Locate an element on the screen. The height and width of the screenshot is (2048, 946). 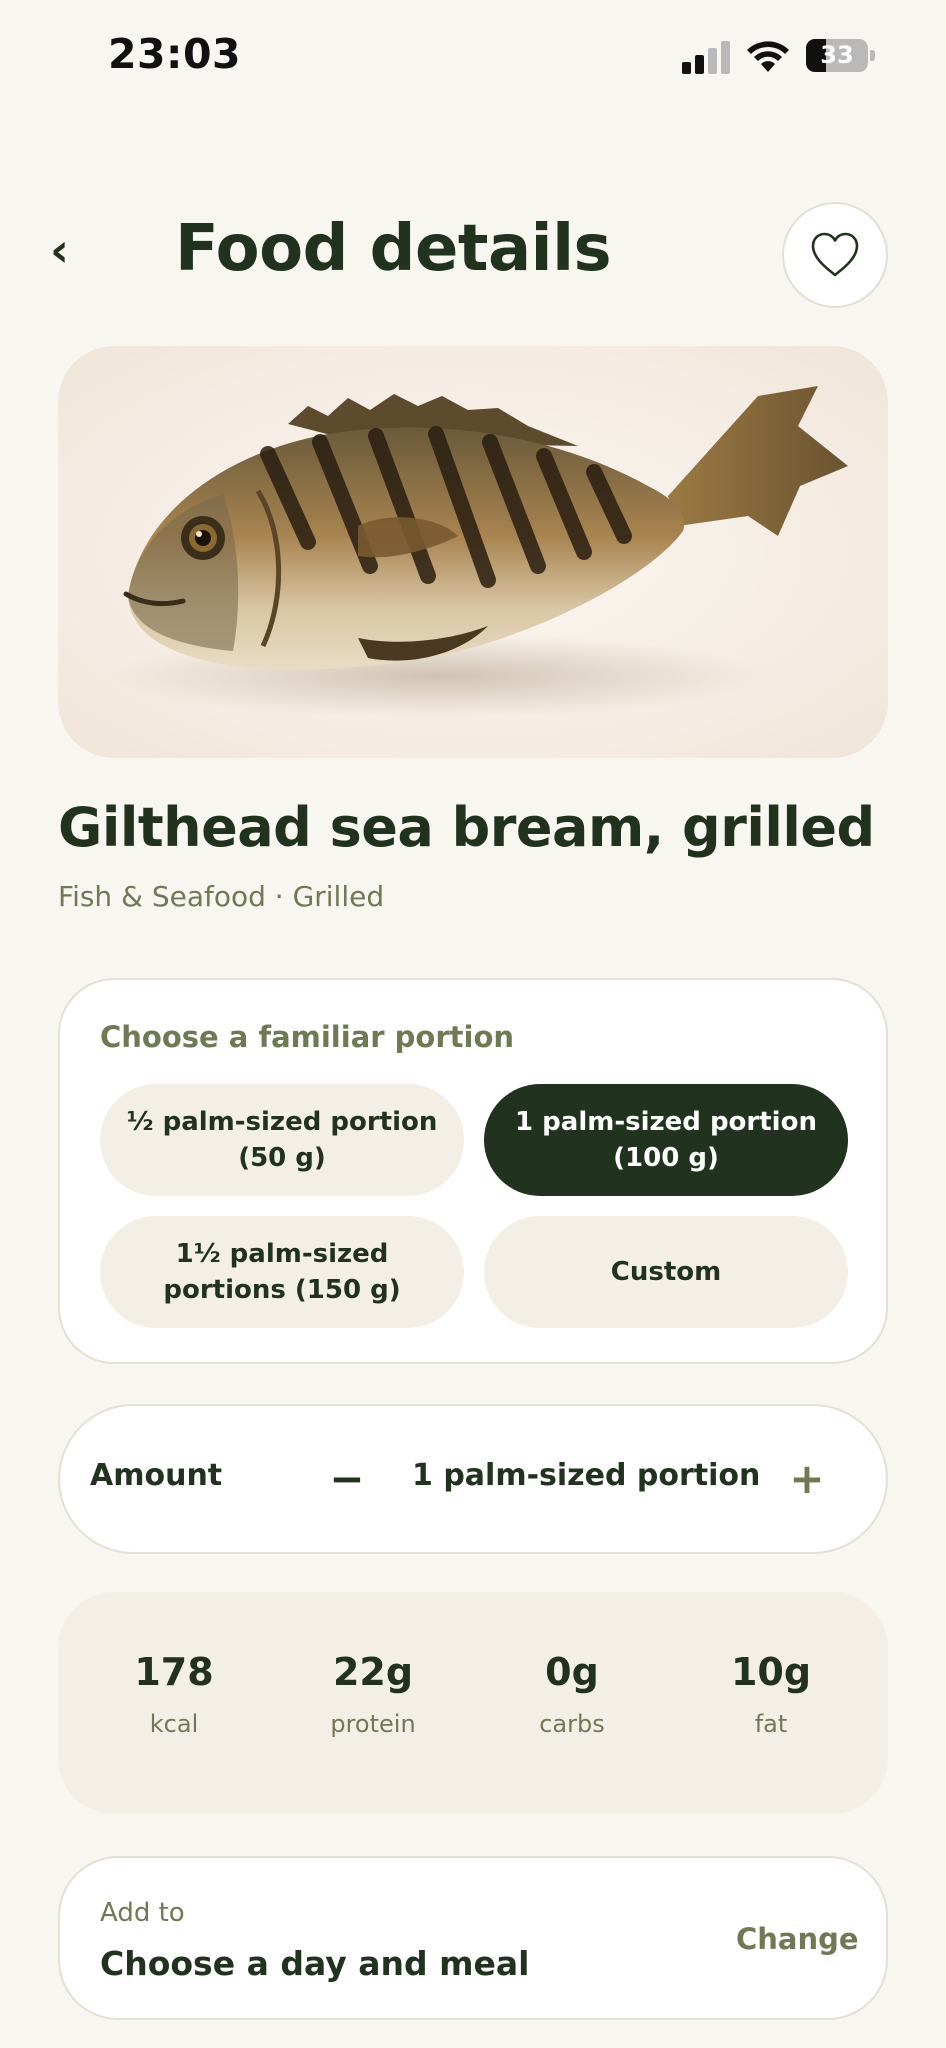
nutrient-value: 22g is located at coordinates (373, 1672).